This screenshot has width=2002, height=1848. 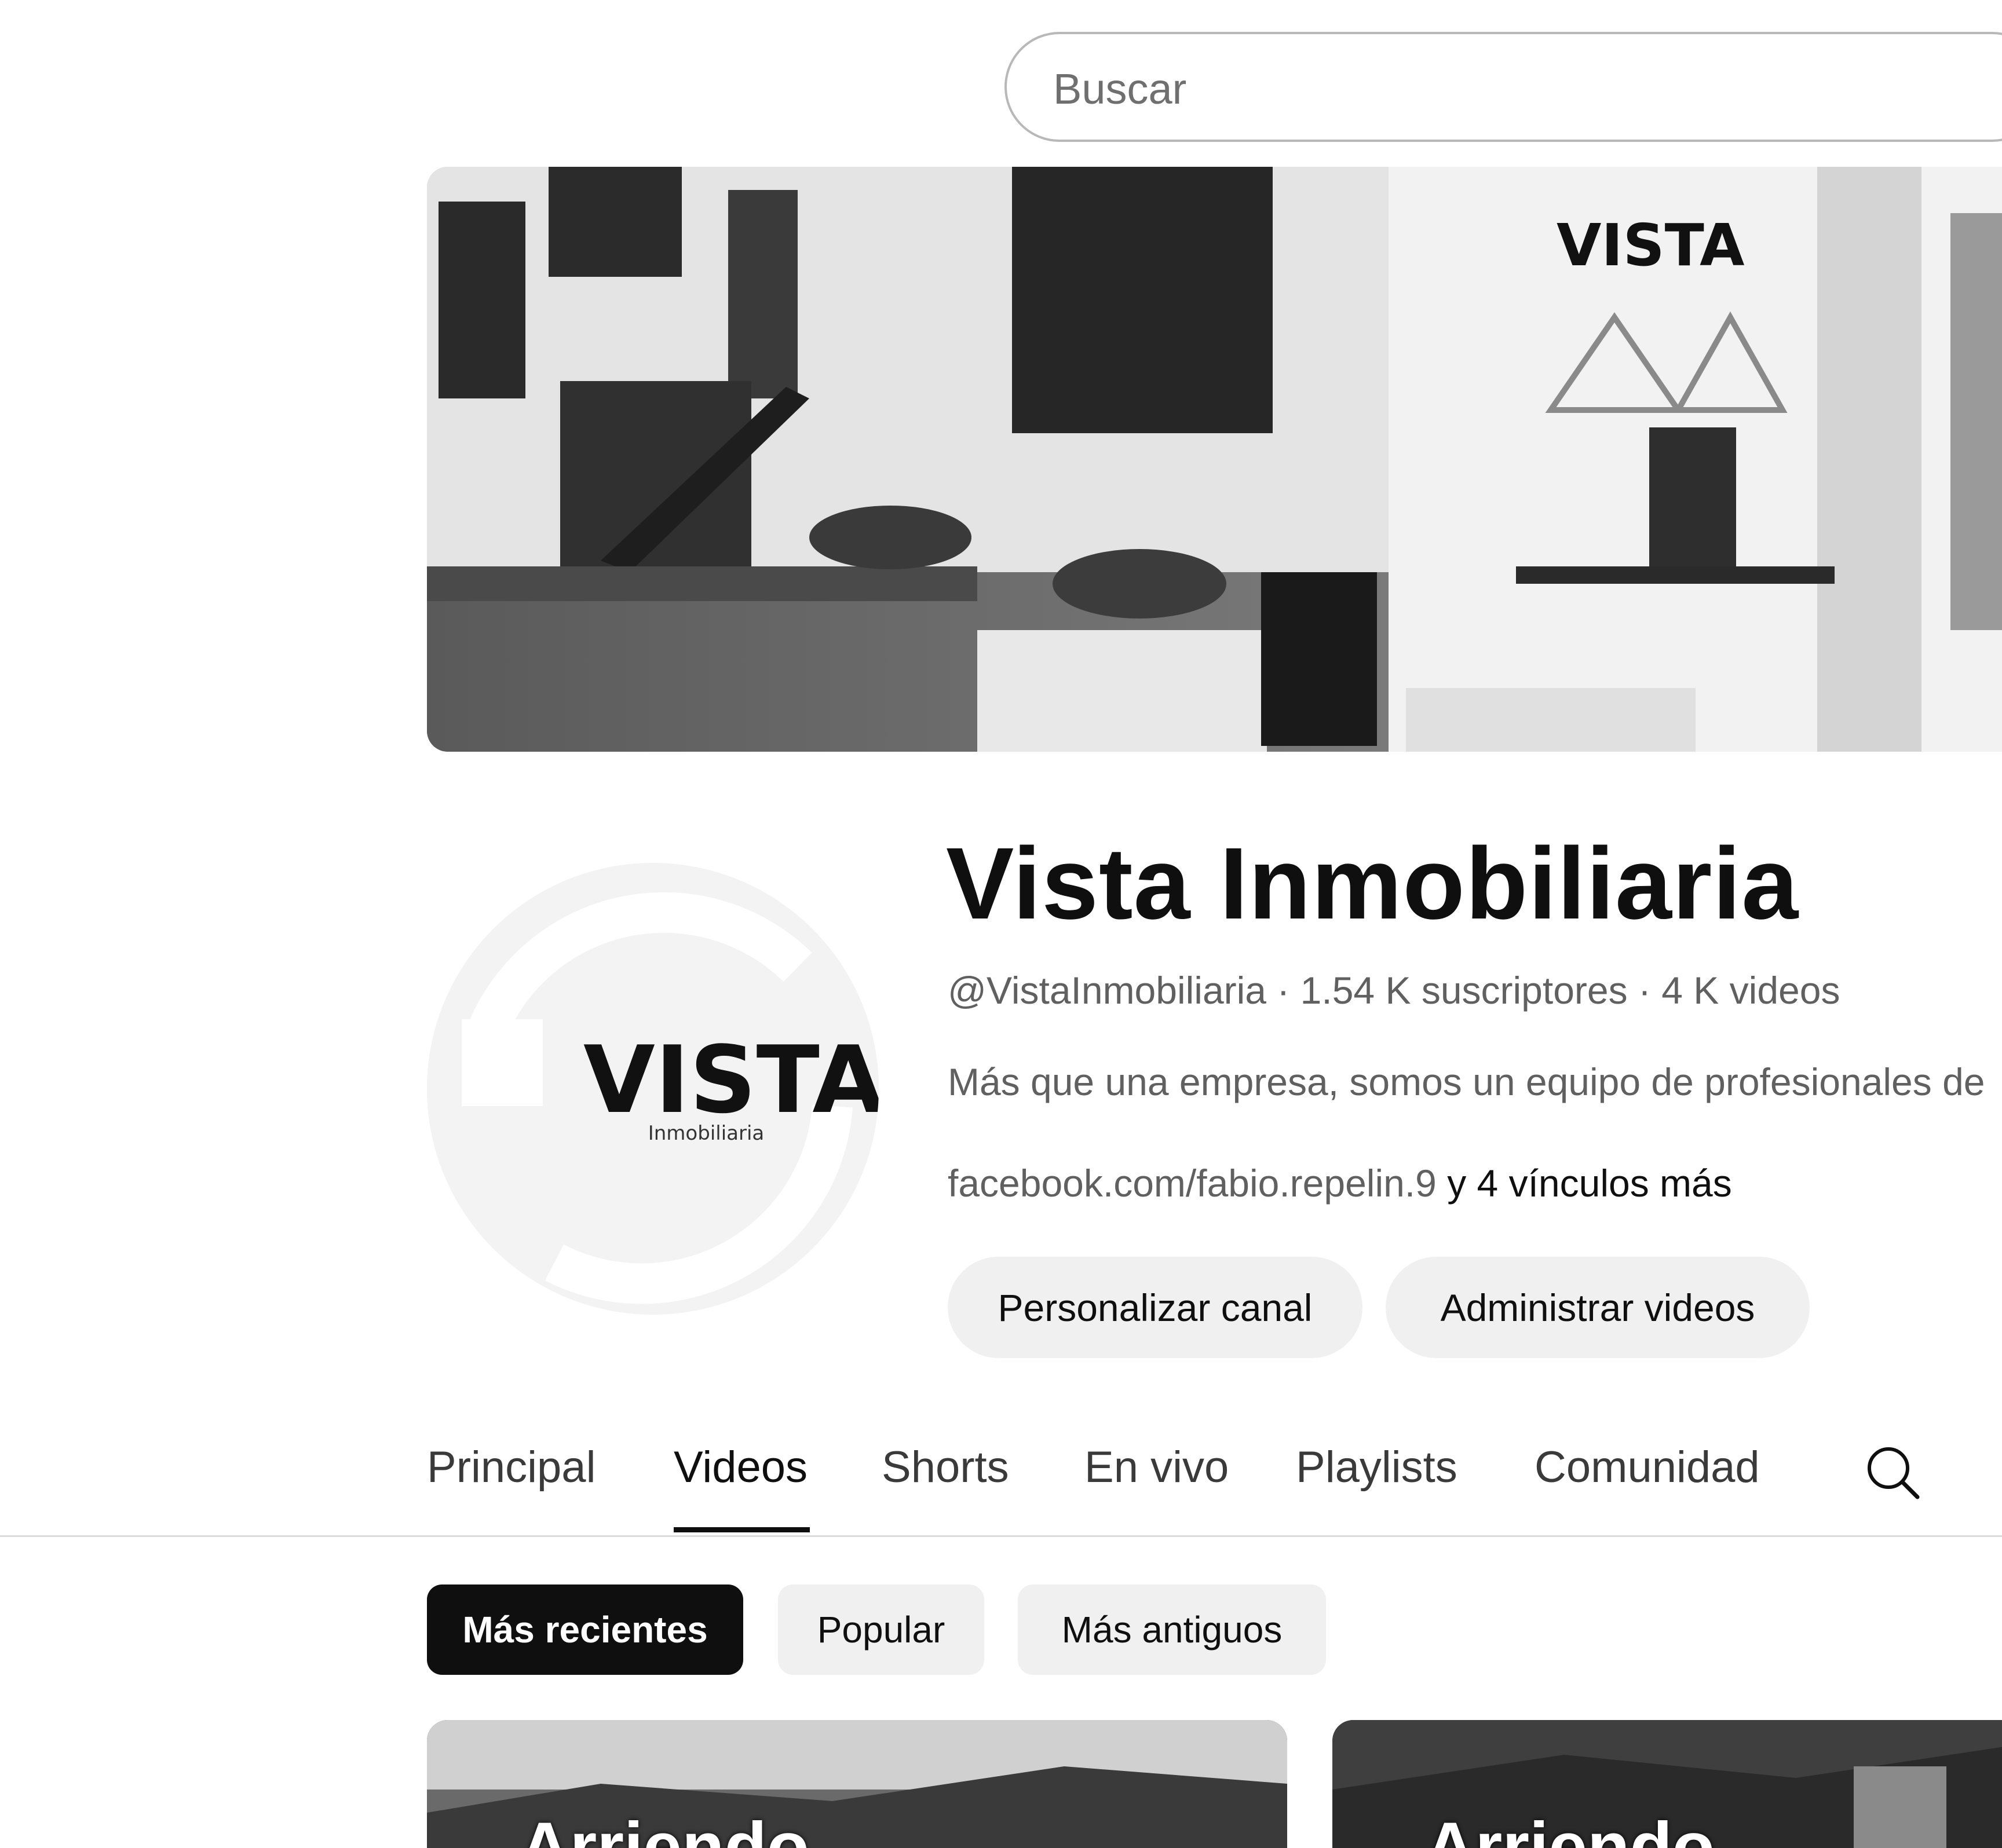 I want to click on tab-en-vivo: En vivo, so click(x=1156, y=1467).